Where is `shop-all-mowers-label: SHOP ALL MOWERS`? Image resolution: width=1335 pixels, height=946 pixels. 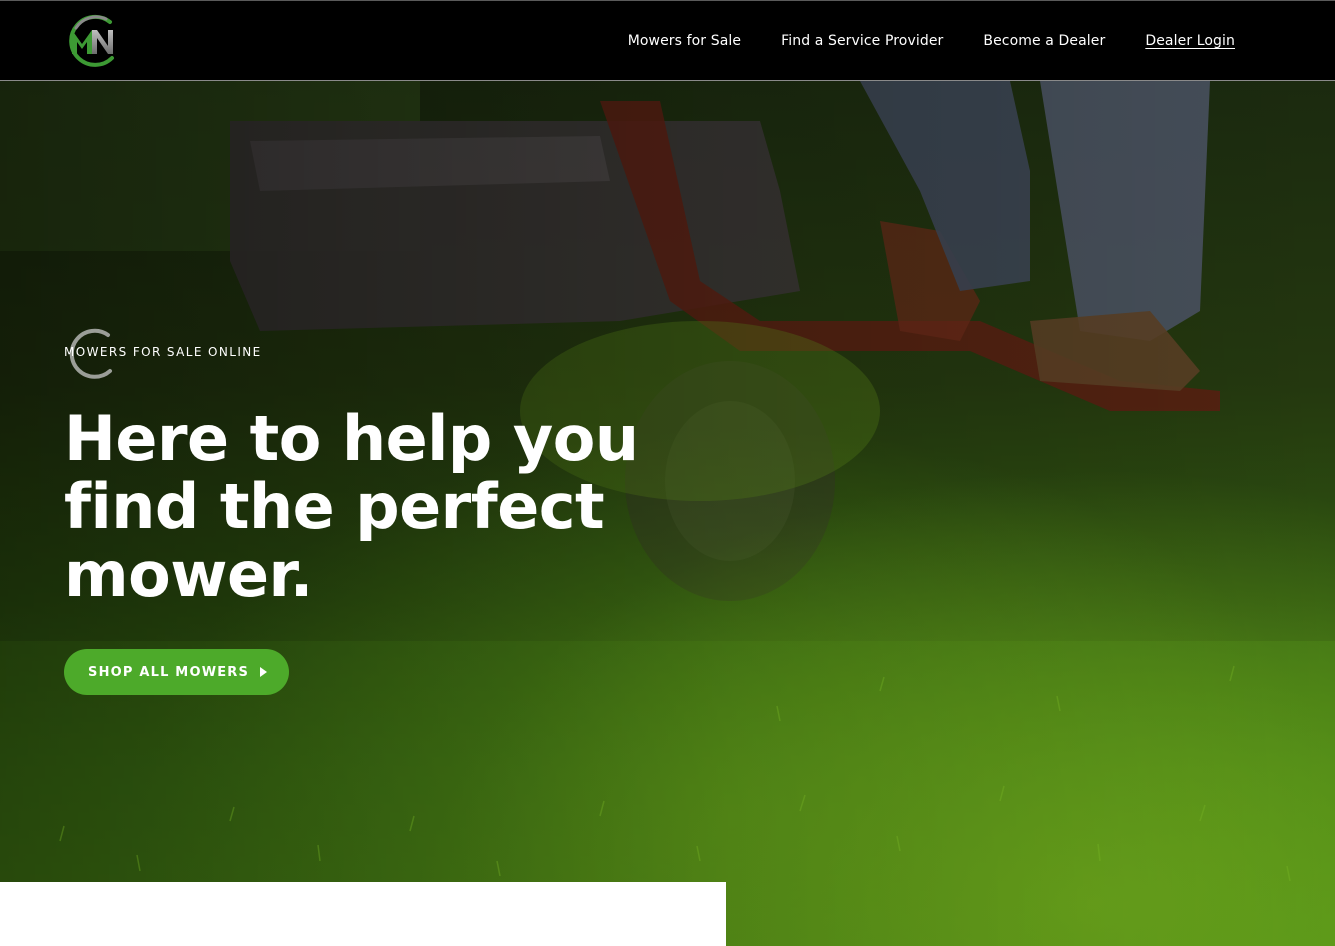 shop-all-mowers-label: SHOP ALL MOWERS is located at coordinates (169, 672).